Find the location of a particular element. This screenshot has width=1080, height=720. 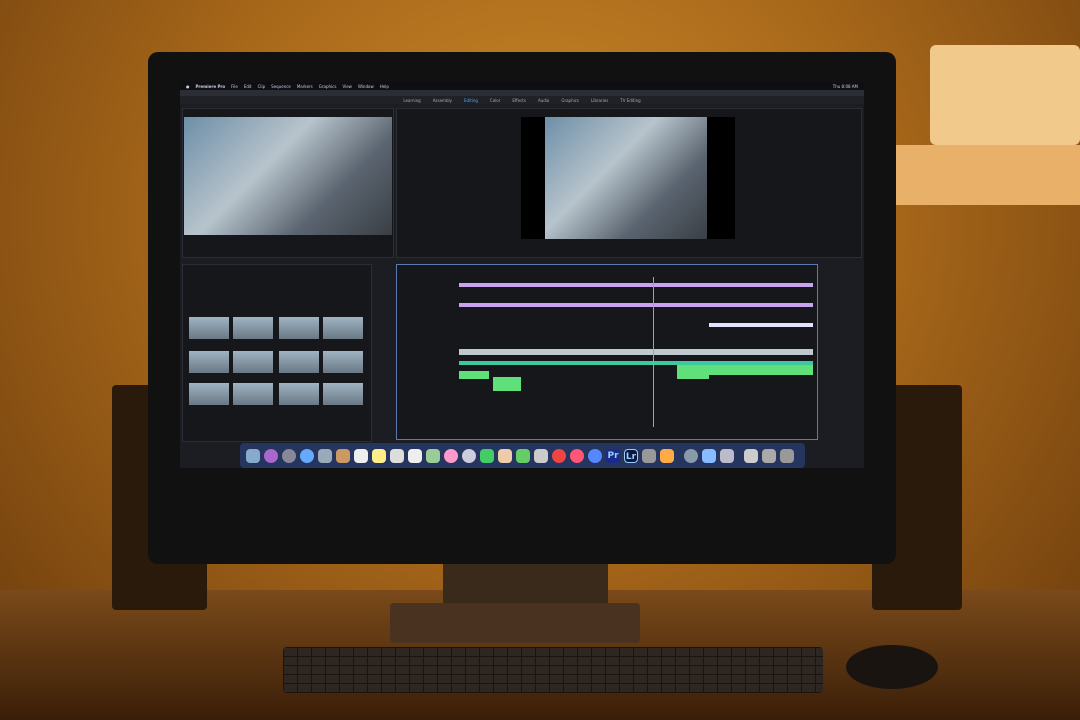

numbers-icon is located at coordinates (523, 455).